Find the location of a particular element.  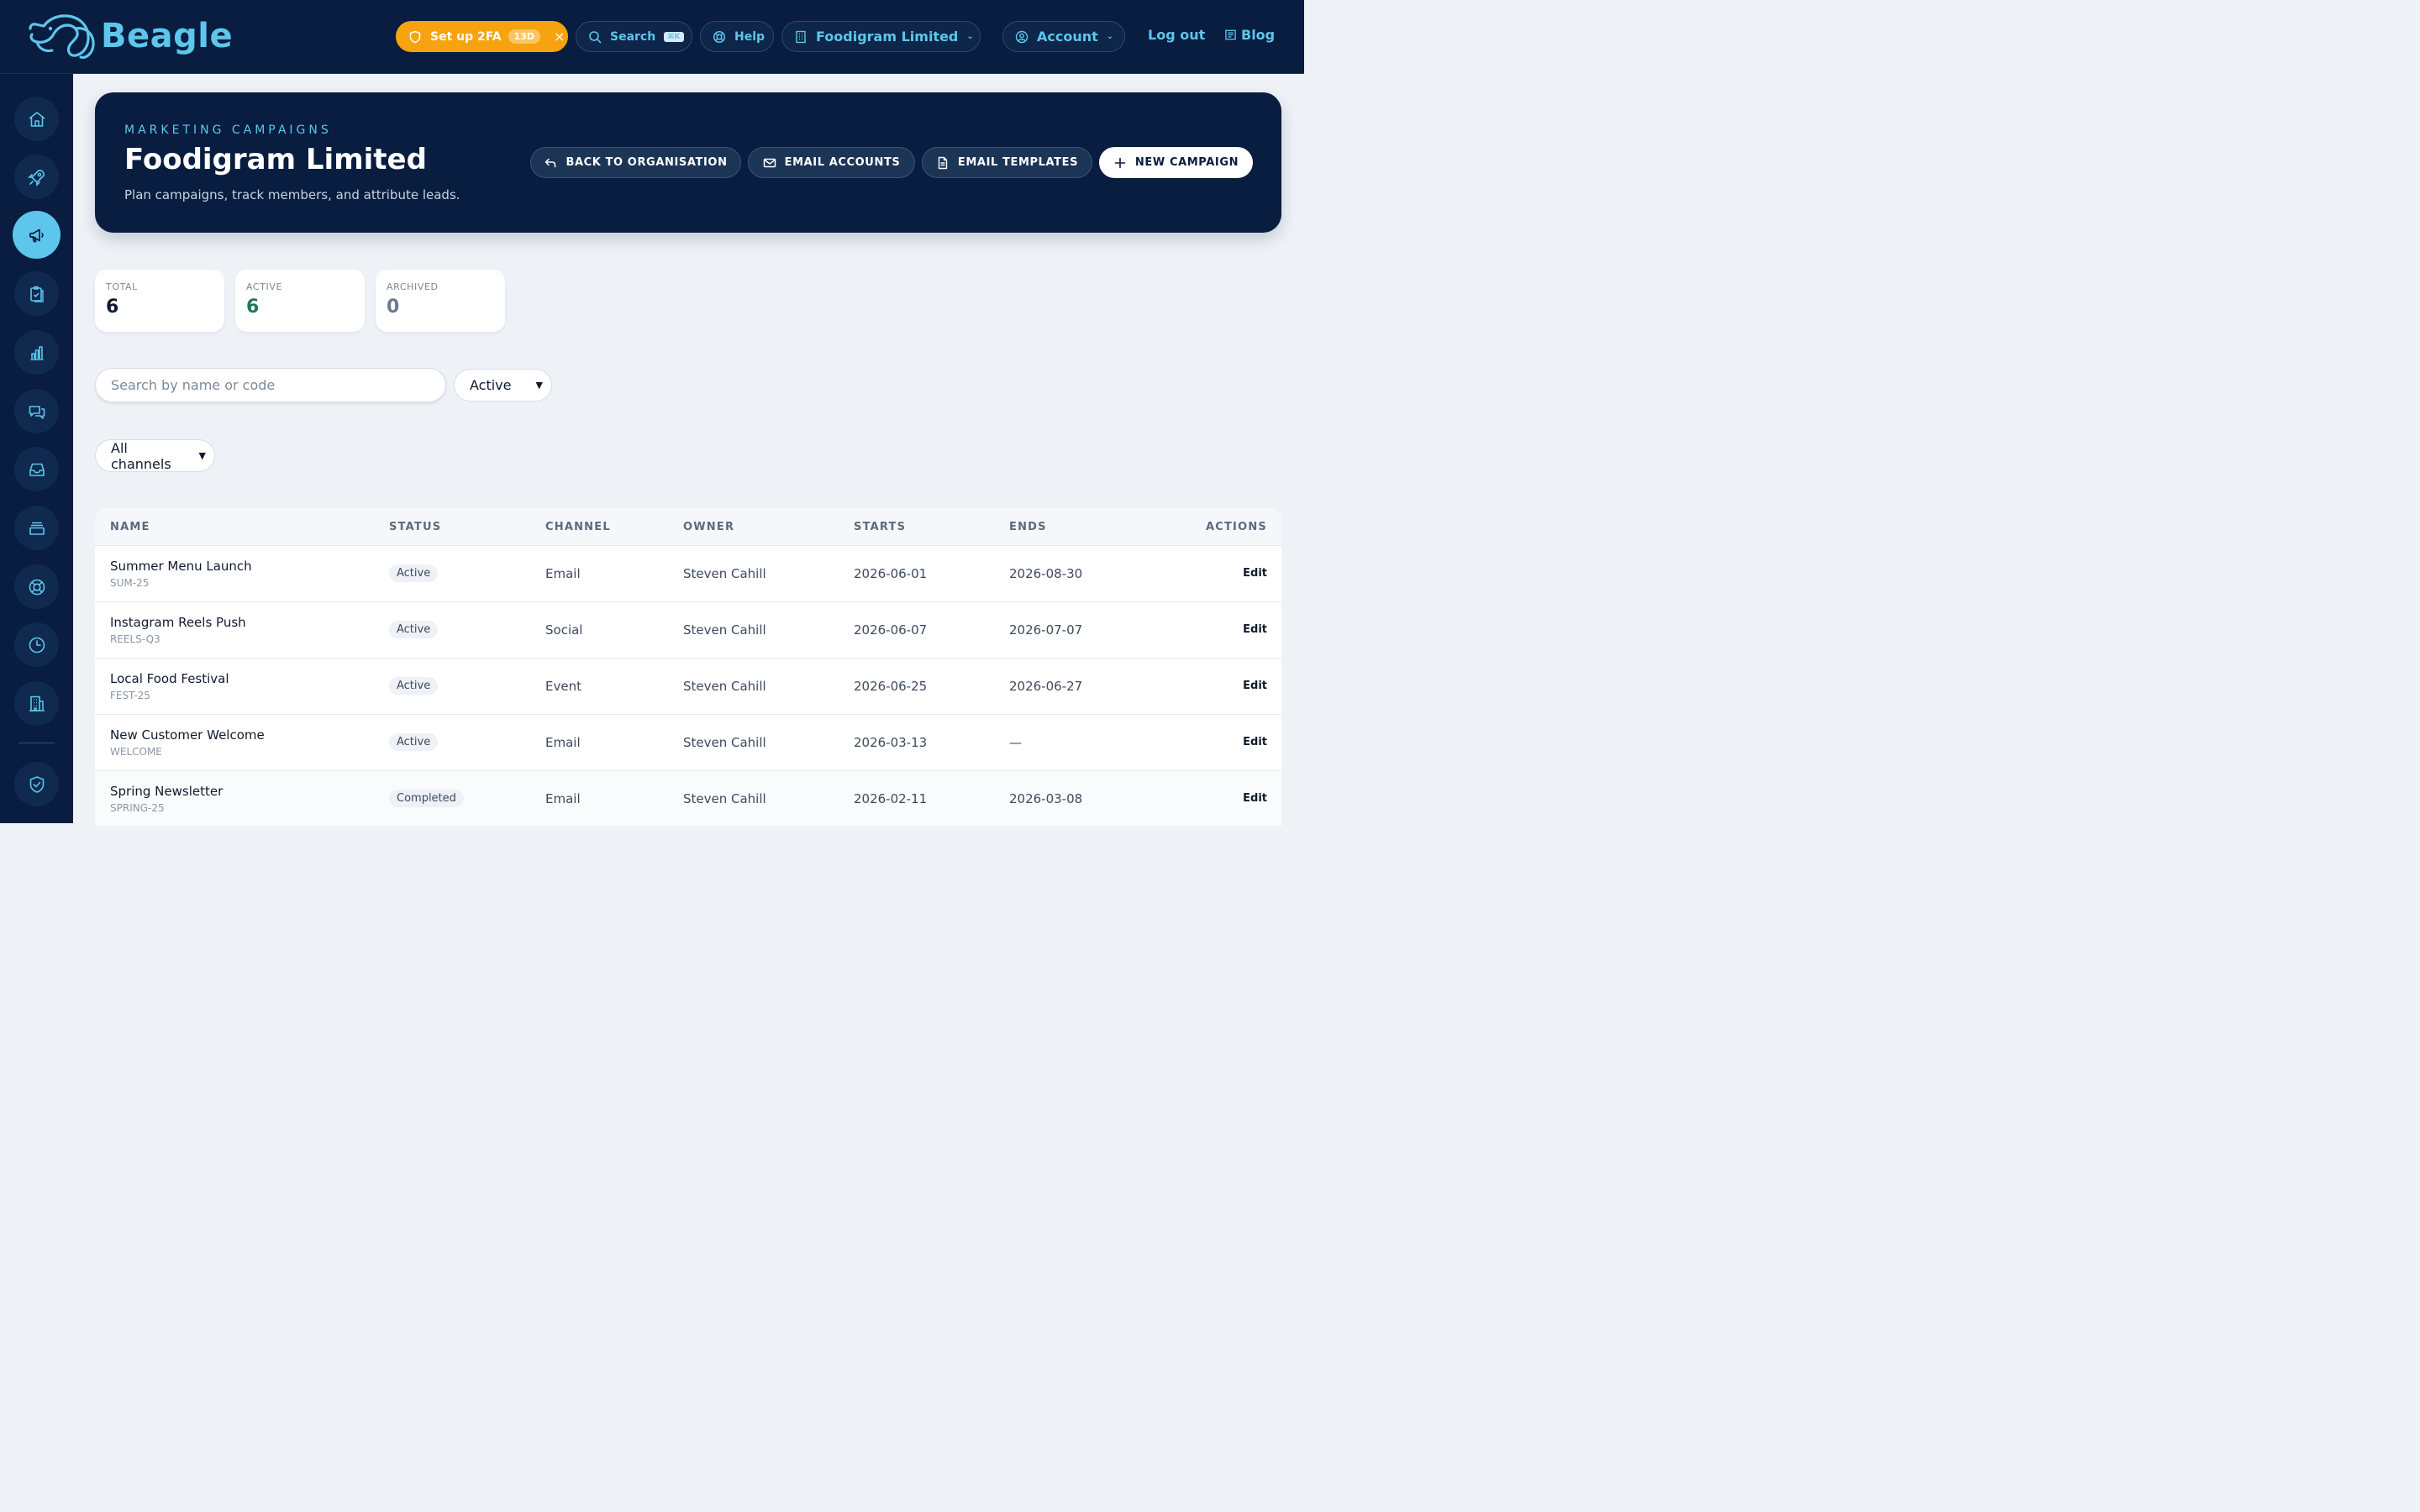

campaign-end-date: 2026-06-27 is located at coordinates (1046, 686).